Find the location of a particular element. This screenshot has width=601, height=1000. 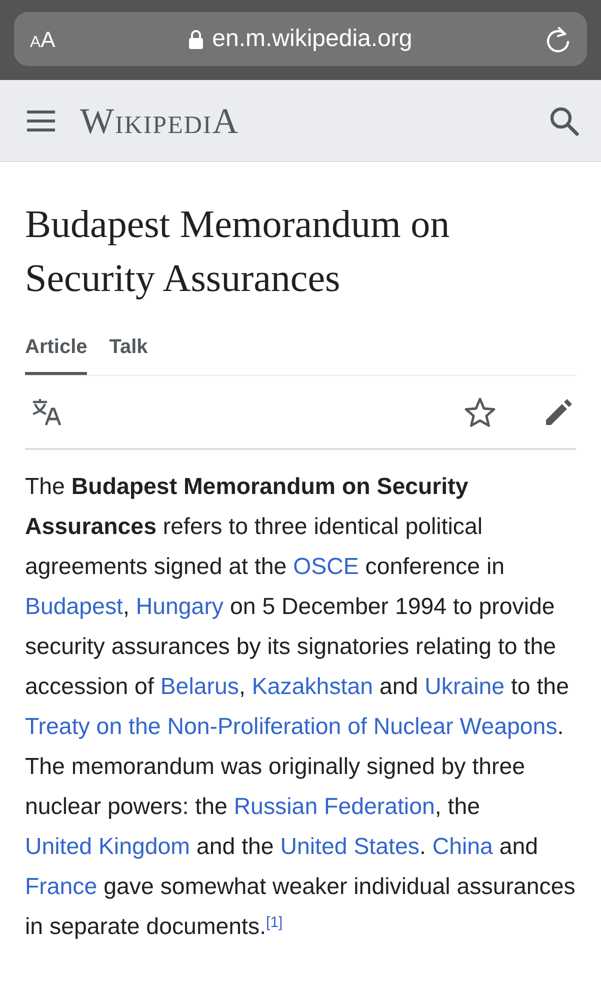

article-link: Belarus is located at coordinates (199, 686).